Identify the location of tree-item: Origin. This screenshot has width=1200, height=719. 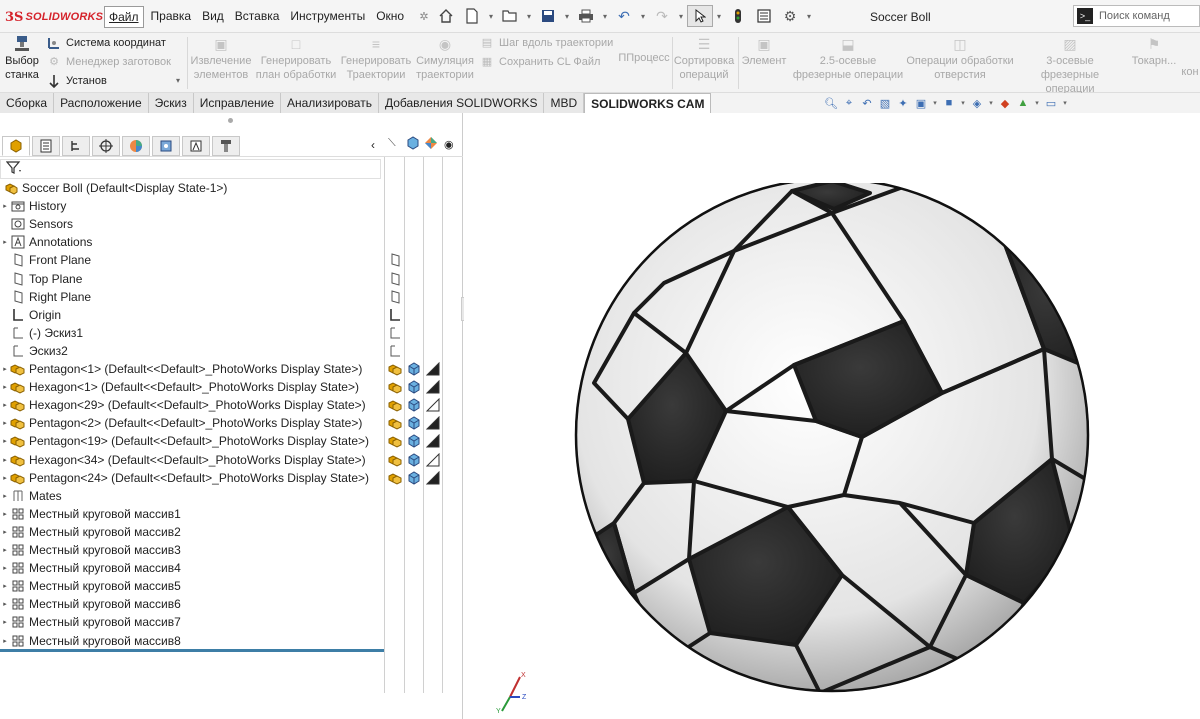
(30, 315).